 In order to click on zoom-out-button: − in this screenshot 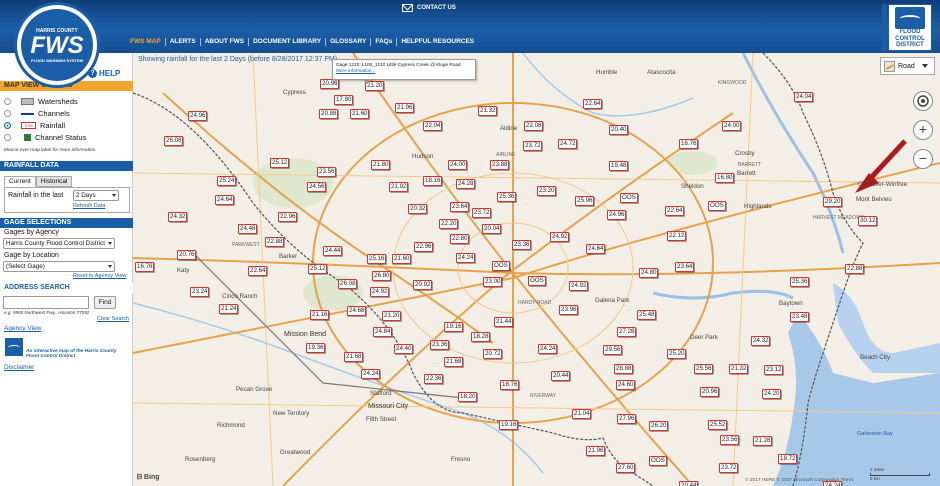, I will do `click(923, 159)`.